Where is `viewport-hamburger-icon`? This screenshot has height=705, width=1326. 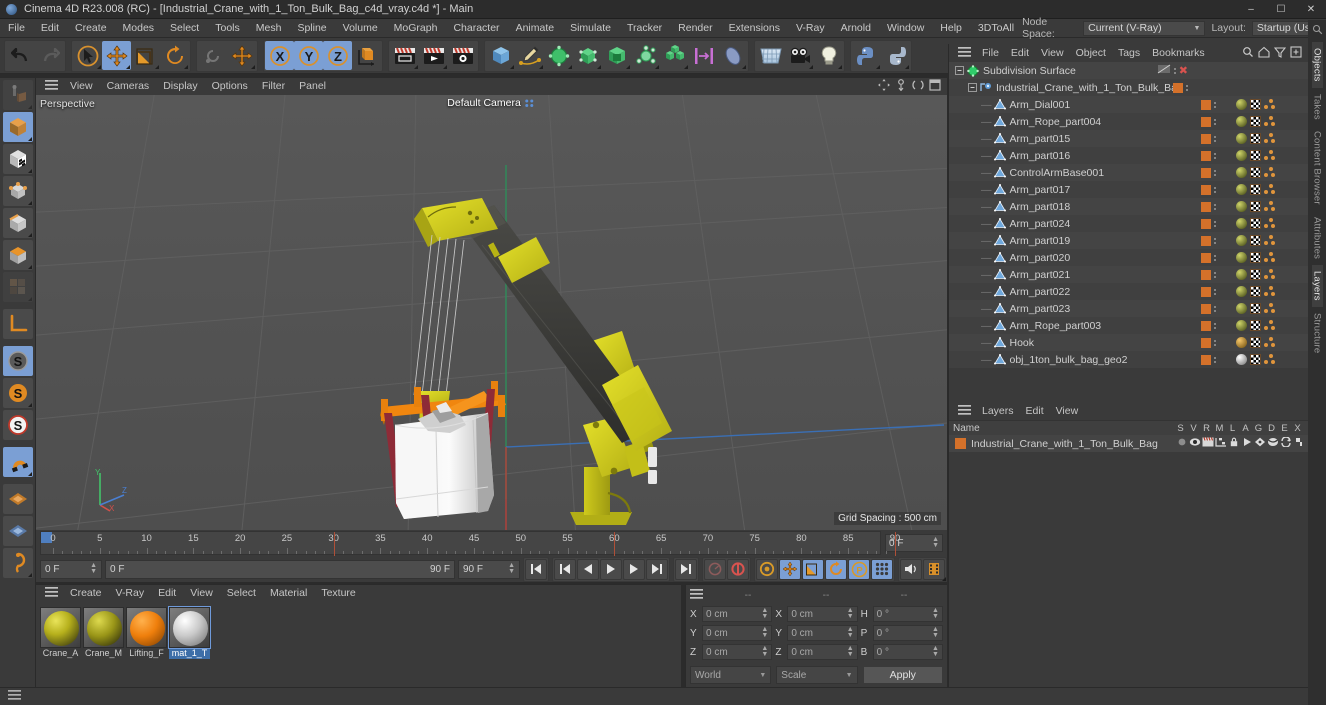 viewport-hamburger-icon is located at coordinates (51, 86).